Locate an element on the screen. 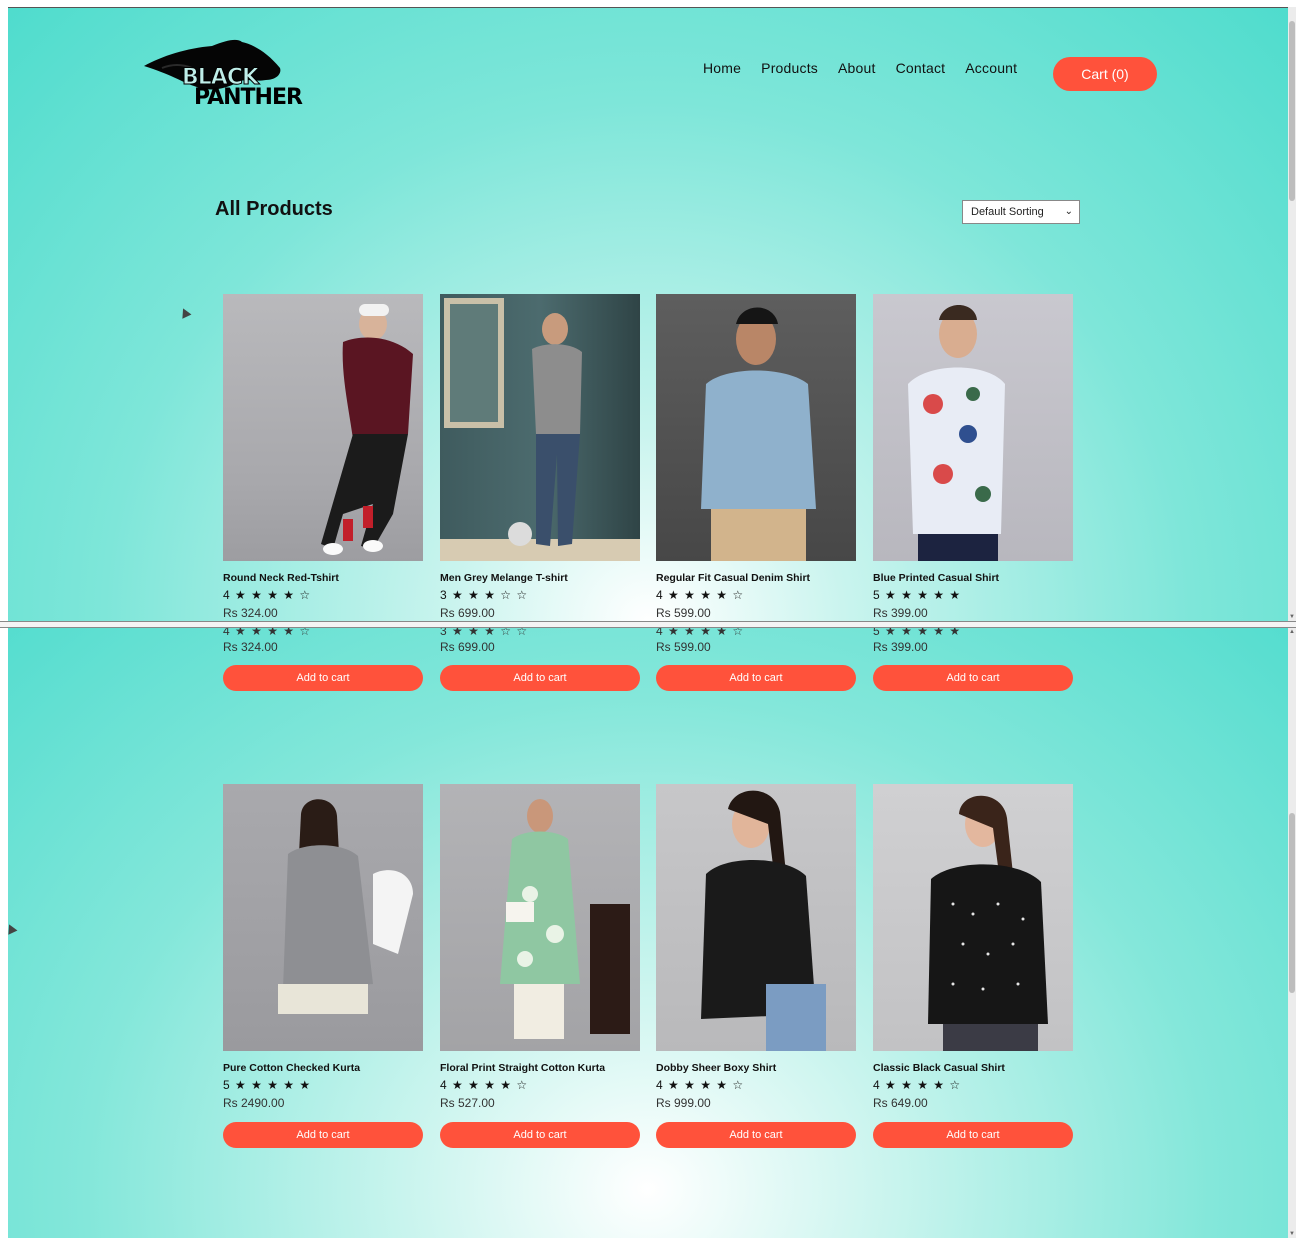 This screenshot has height=1239, width=1296. scrollbar-bottom: ▲ ▼ is located at coordinates (1292, 933).